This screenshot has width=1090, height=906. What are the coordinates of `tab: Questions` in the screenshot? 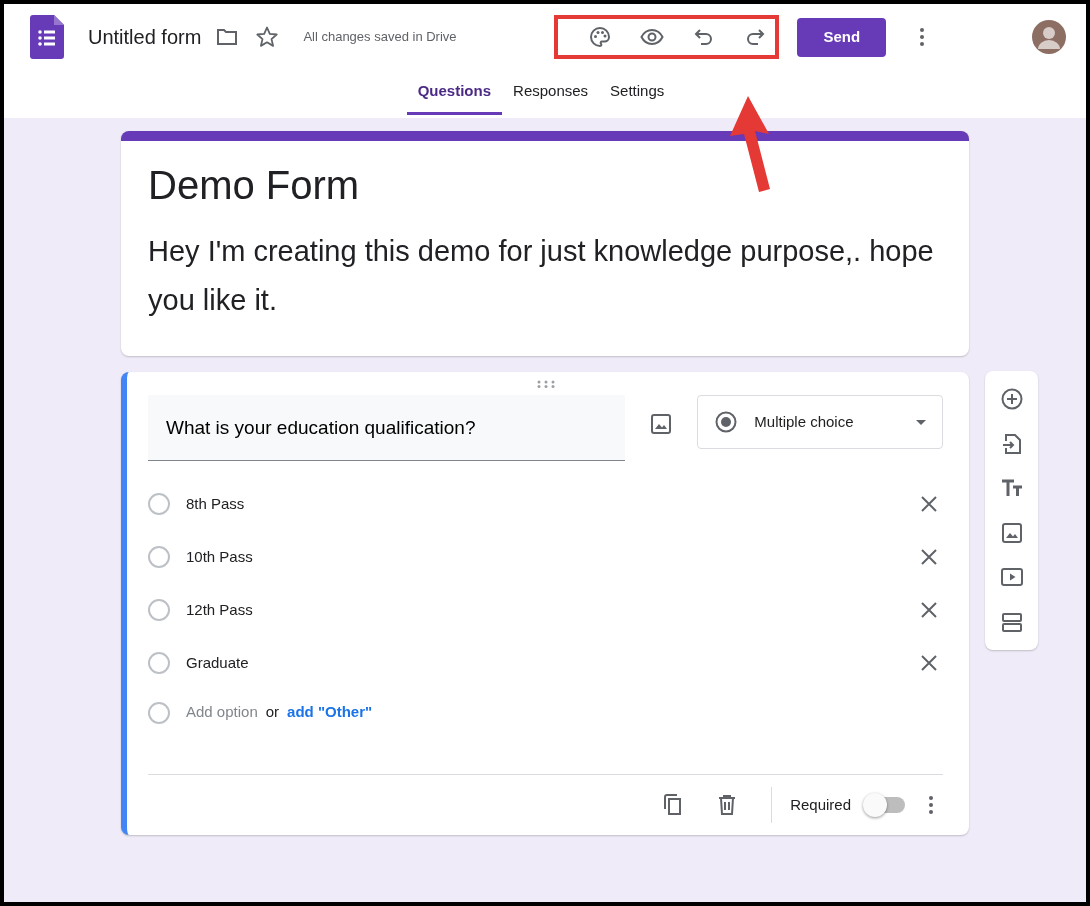 It's located at (454, 92).